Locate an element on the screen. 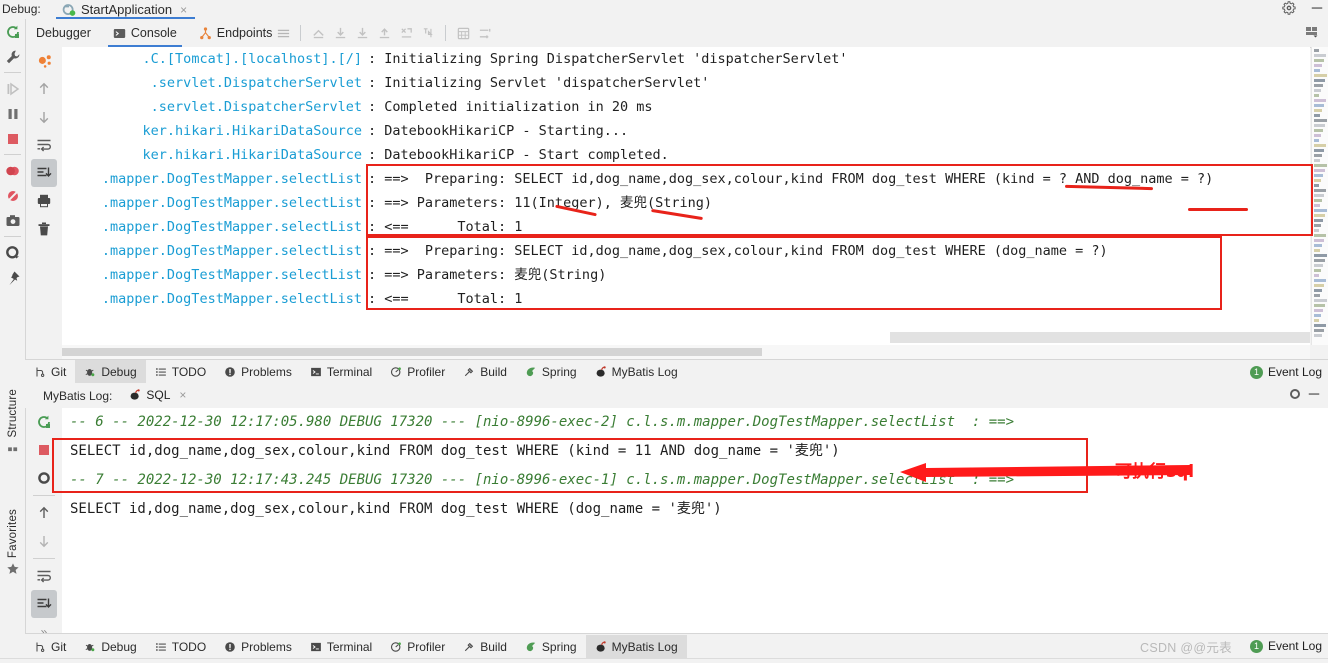 This screenshot has height=663, width=1328. pause-program-icon is located at coordinates (12, 113).